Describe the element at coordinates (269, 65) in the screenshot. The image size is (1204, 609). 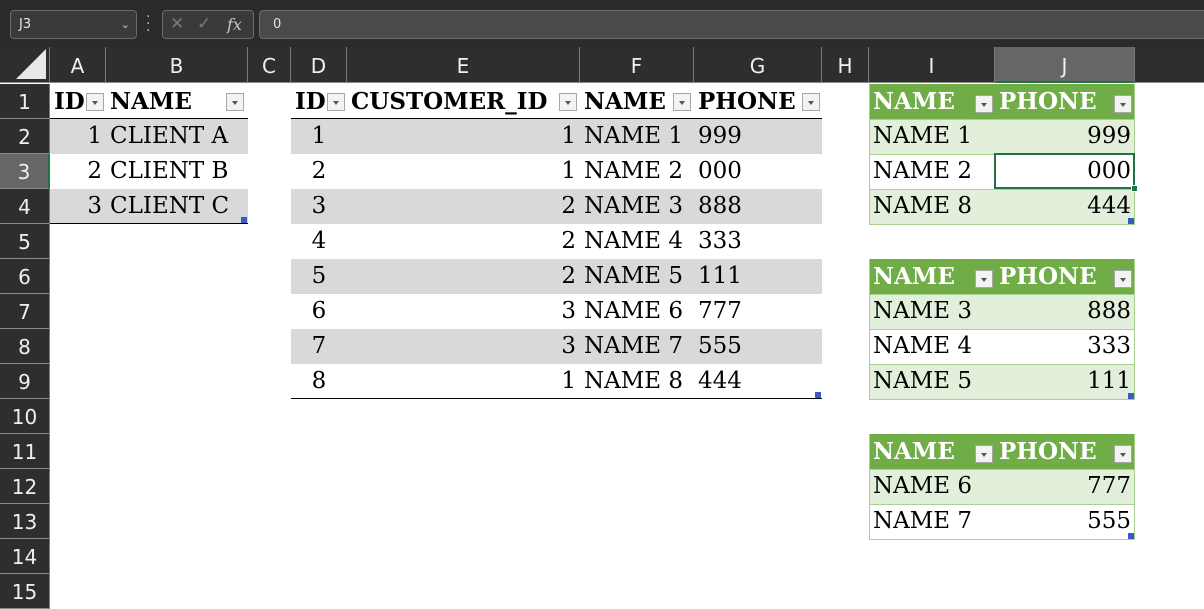
I see `column-header-c: C` at that location.